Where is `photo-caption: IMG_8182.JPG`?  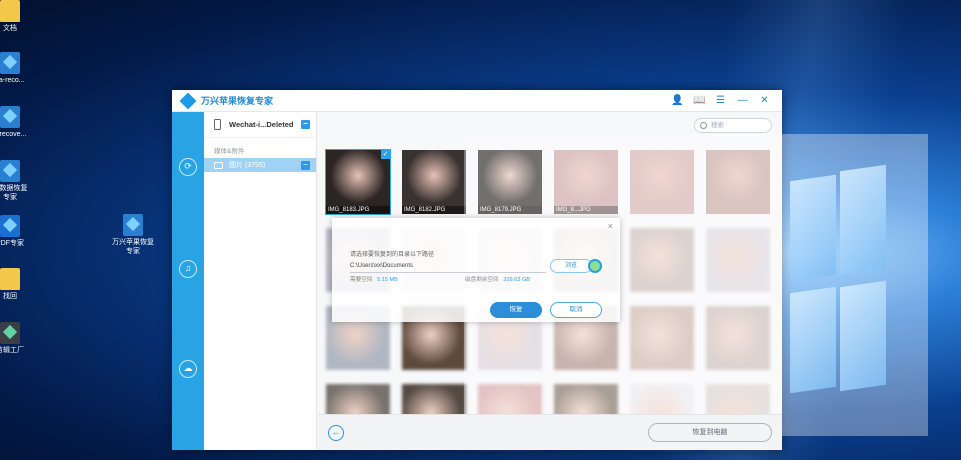 photo-caption: IMG_8182.JPG is located at coordinates (434, 210).